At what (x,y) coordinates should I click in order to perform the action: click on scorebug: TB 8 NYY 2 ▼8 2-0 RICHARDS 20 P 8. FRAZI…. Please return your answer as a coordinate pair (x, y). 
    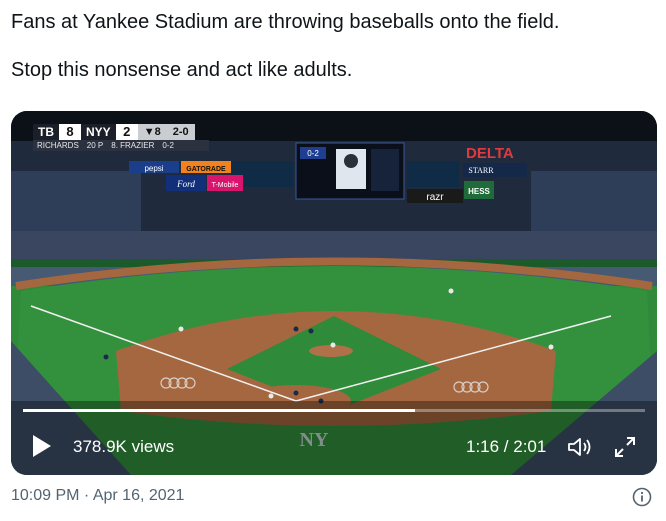
    Looking at the image, I should click on (135, 138).